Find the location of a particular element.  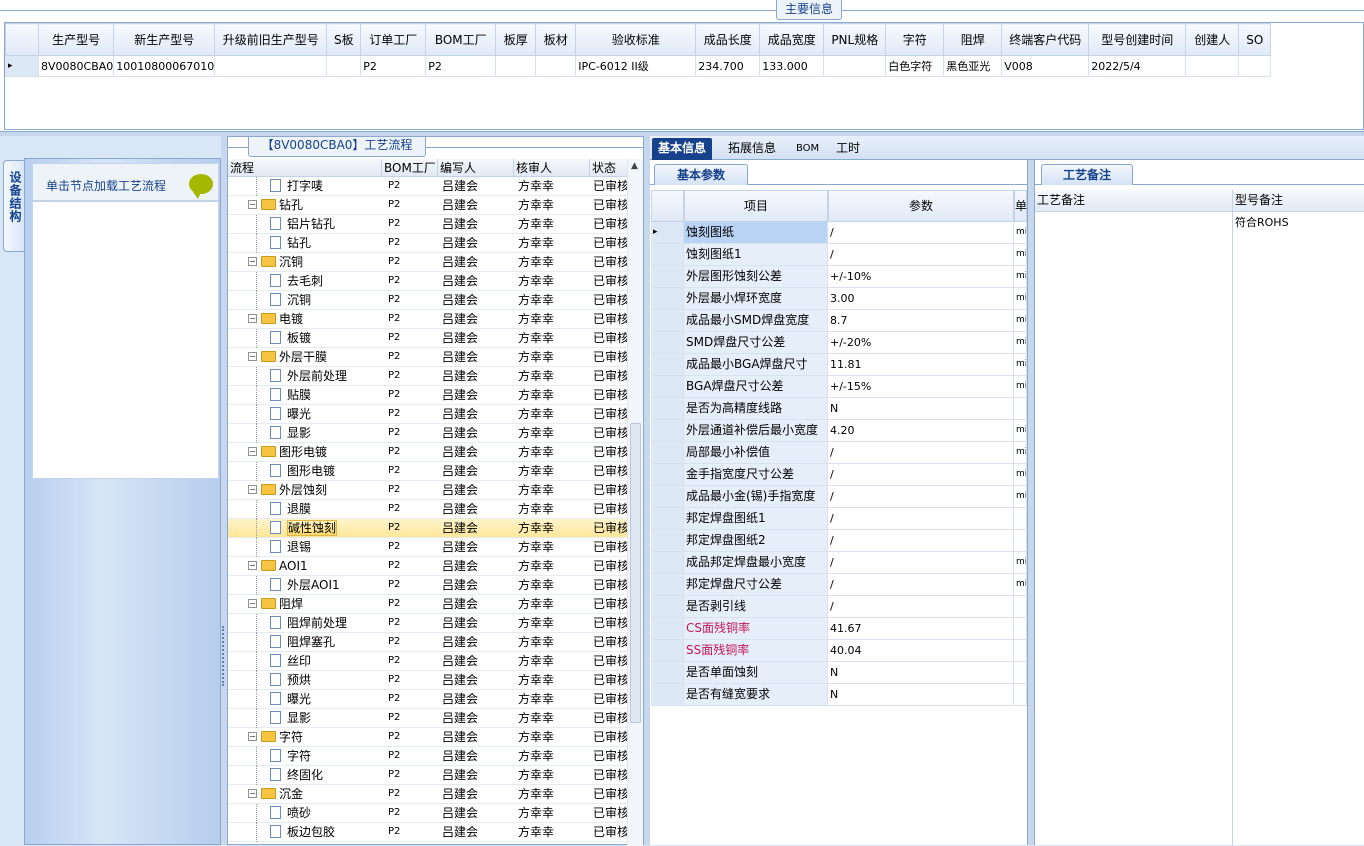

param-value-cell: 41.67 is located at coordinates (921, 629).